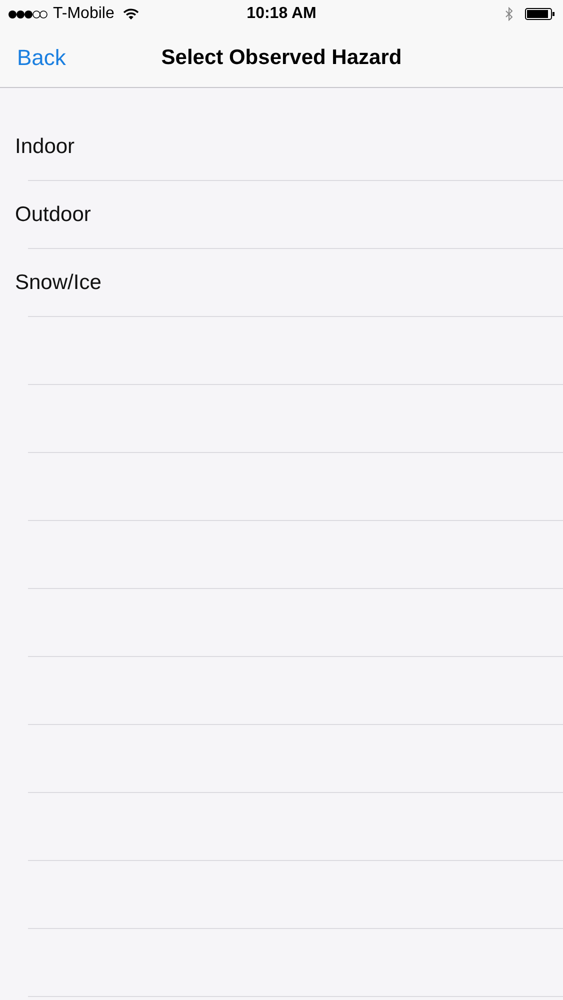 Image resolution: width=563 pixels, height=1000 pixels. Describe the element at coordinates (540, 14) in the screenshot. I see `battery-icon` at that location.